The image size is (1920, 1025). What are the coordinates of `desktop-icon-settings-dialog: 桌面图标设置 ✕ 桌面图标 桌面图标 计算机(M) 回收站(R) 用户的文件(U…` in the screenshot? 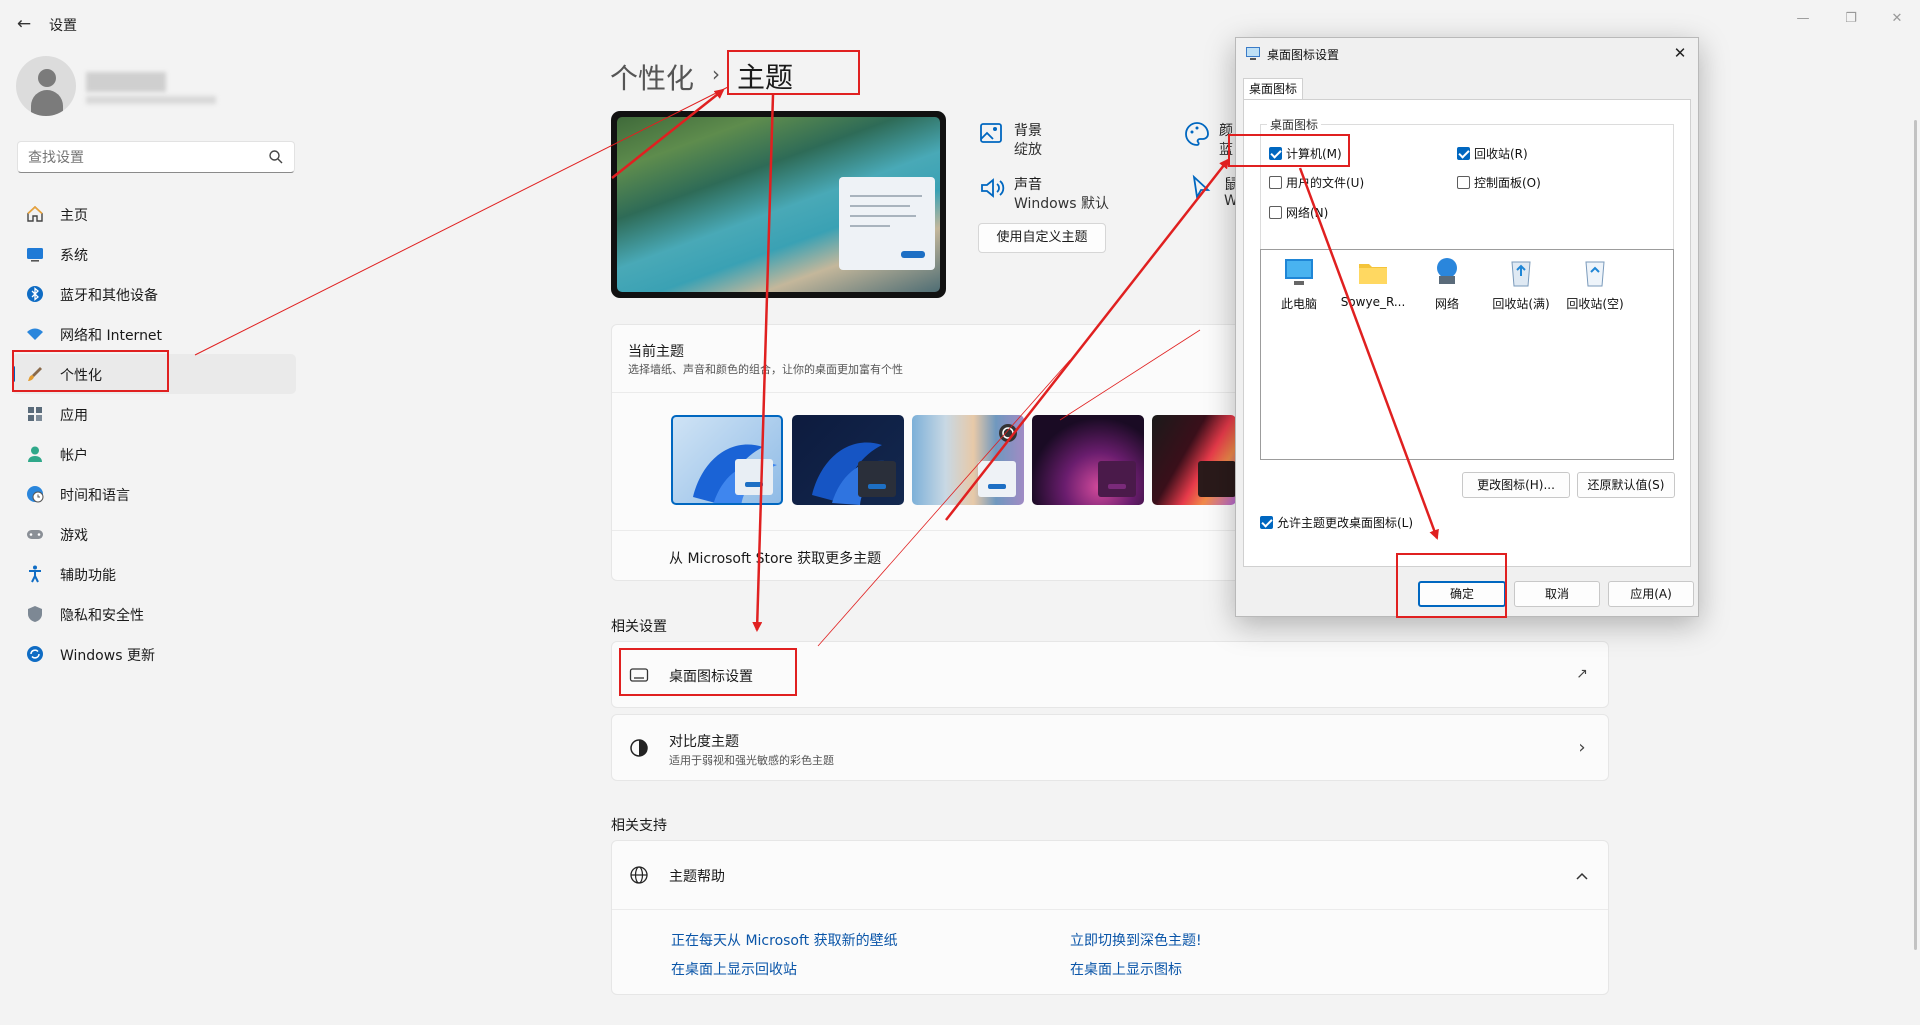 It's located at (1467, 327).